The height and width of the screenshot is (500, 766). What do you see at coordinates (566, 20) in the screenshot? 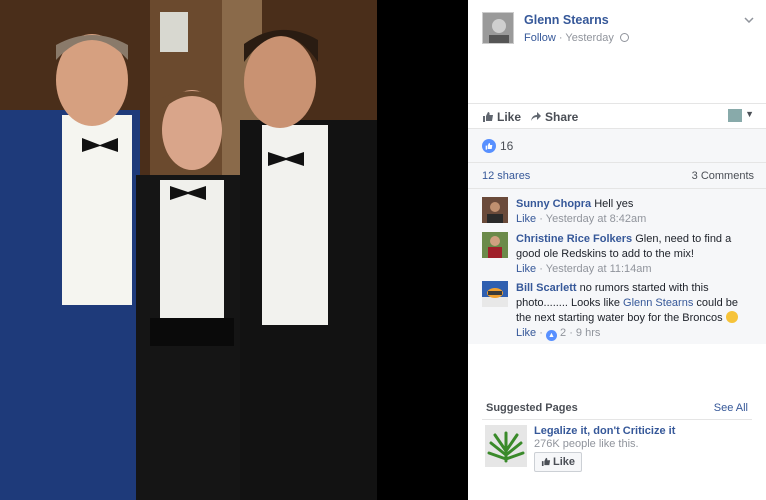
I see `author-name: Glenn Stearns` at bounding box center [566, 20].